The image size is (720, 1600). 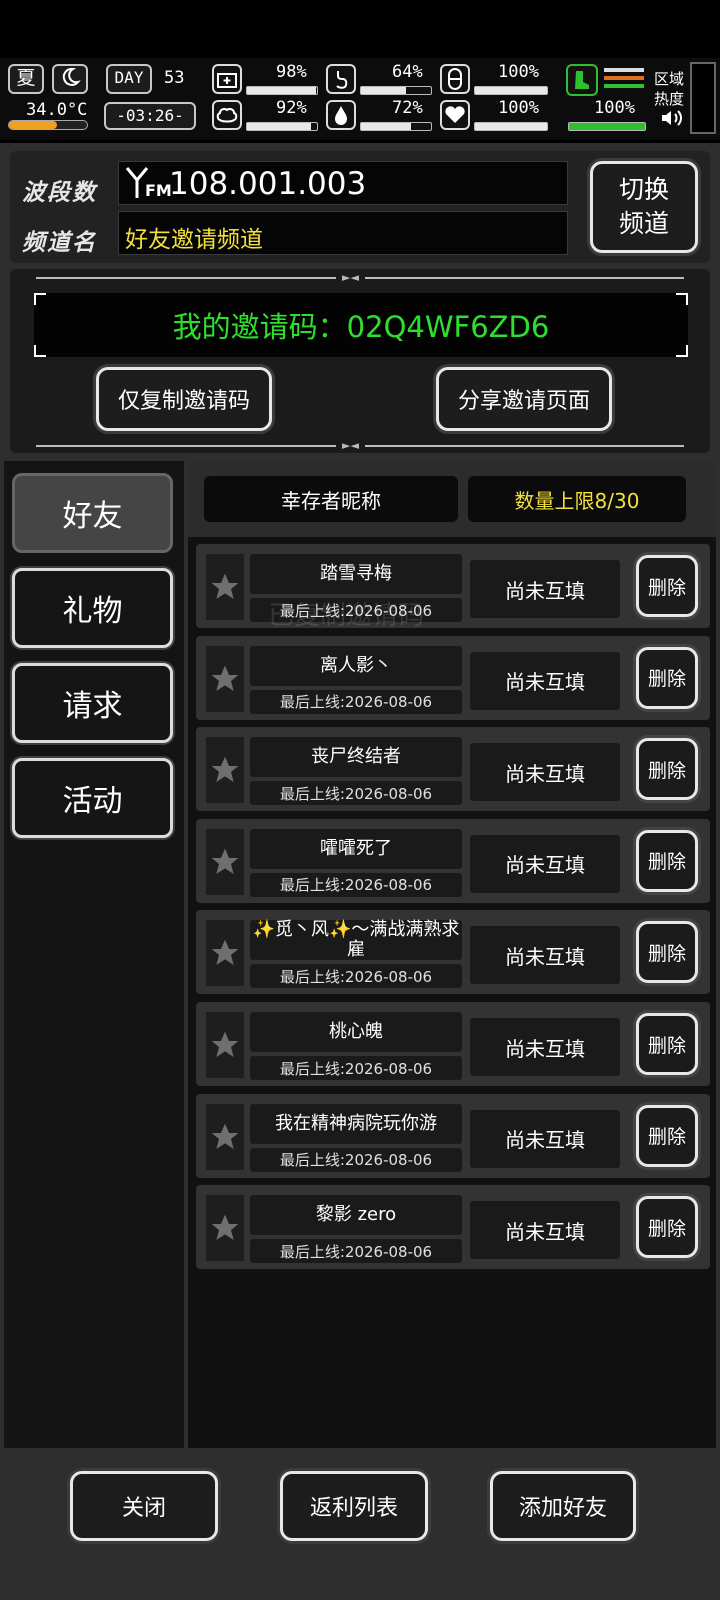 I want to click on band-value: 108.001.003, so click(x=268, y=184).